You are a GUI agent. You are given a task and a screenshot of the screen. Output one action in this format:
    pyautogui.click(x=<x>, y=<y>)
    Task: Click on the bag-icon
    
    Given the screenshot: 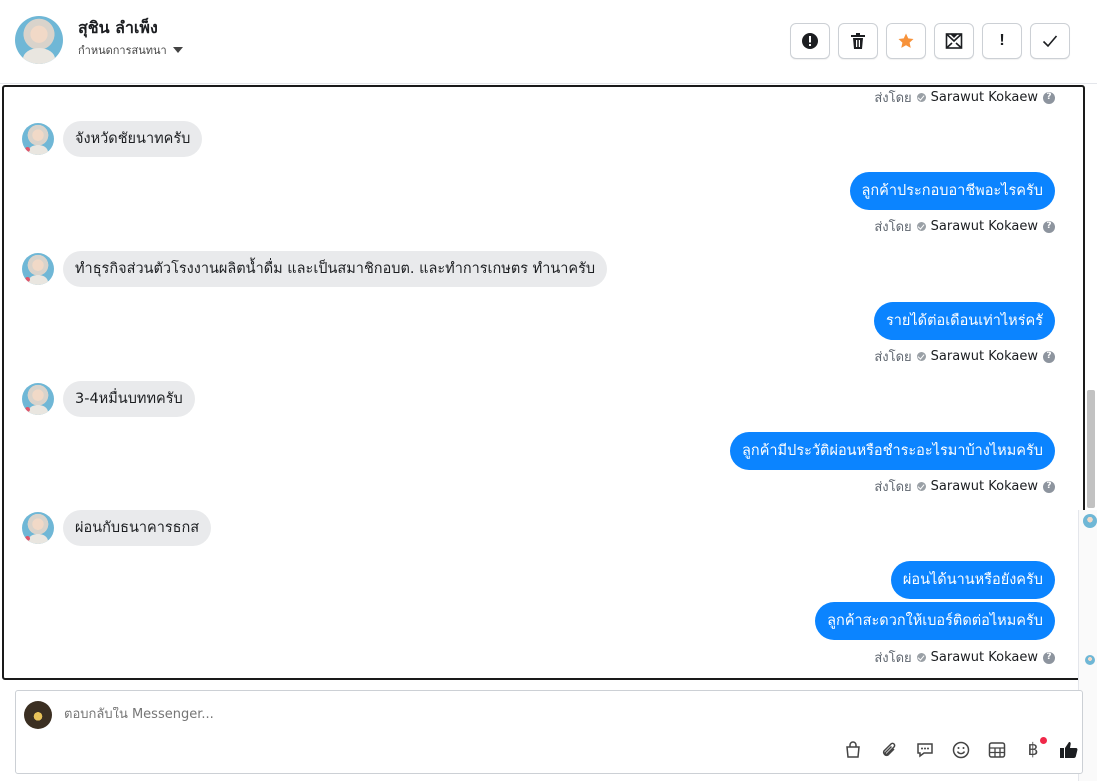 What is the action you would take?
    pyautogui.click(x=853, y=750)
    